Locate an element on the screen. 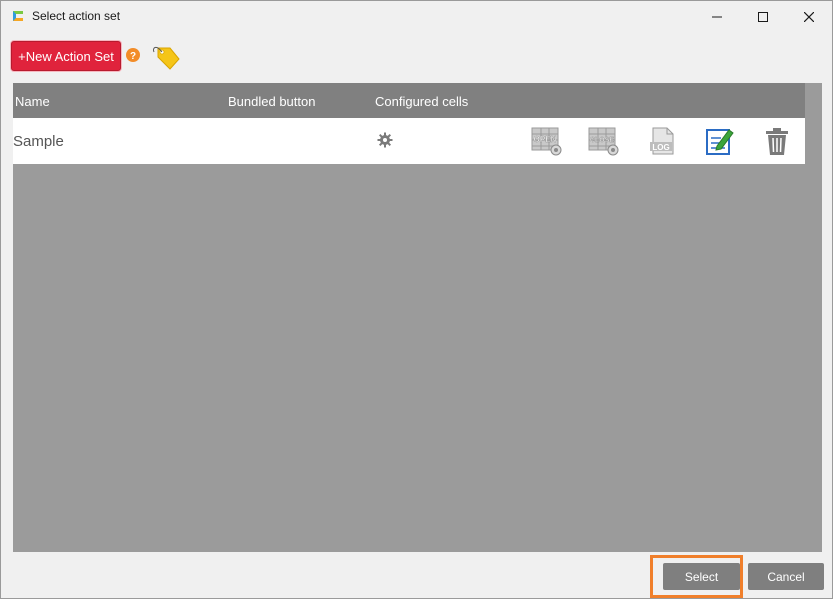 This screenshot has width=833, height=599. window-title: Select action set is located at coordinates (76, 16).